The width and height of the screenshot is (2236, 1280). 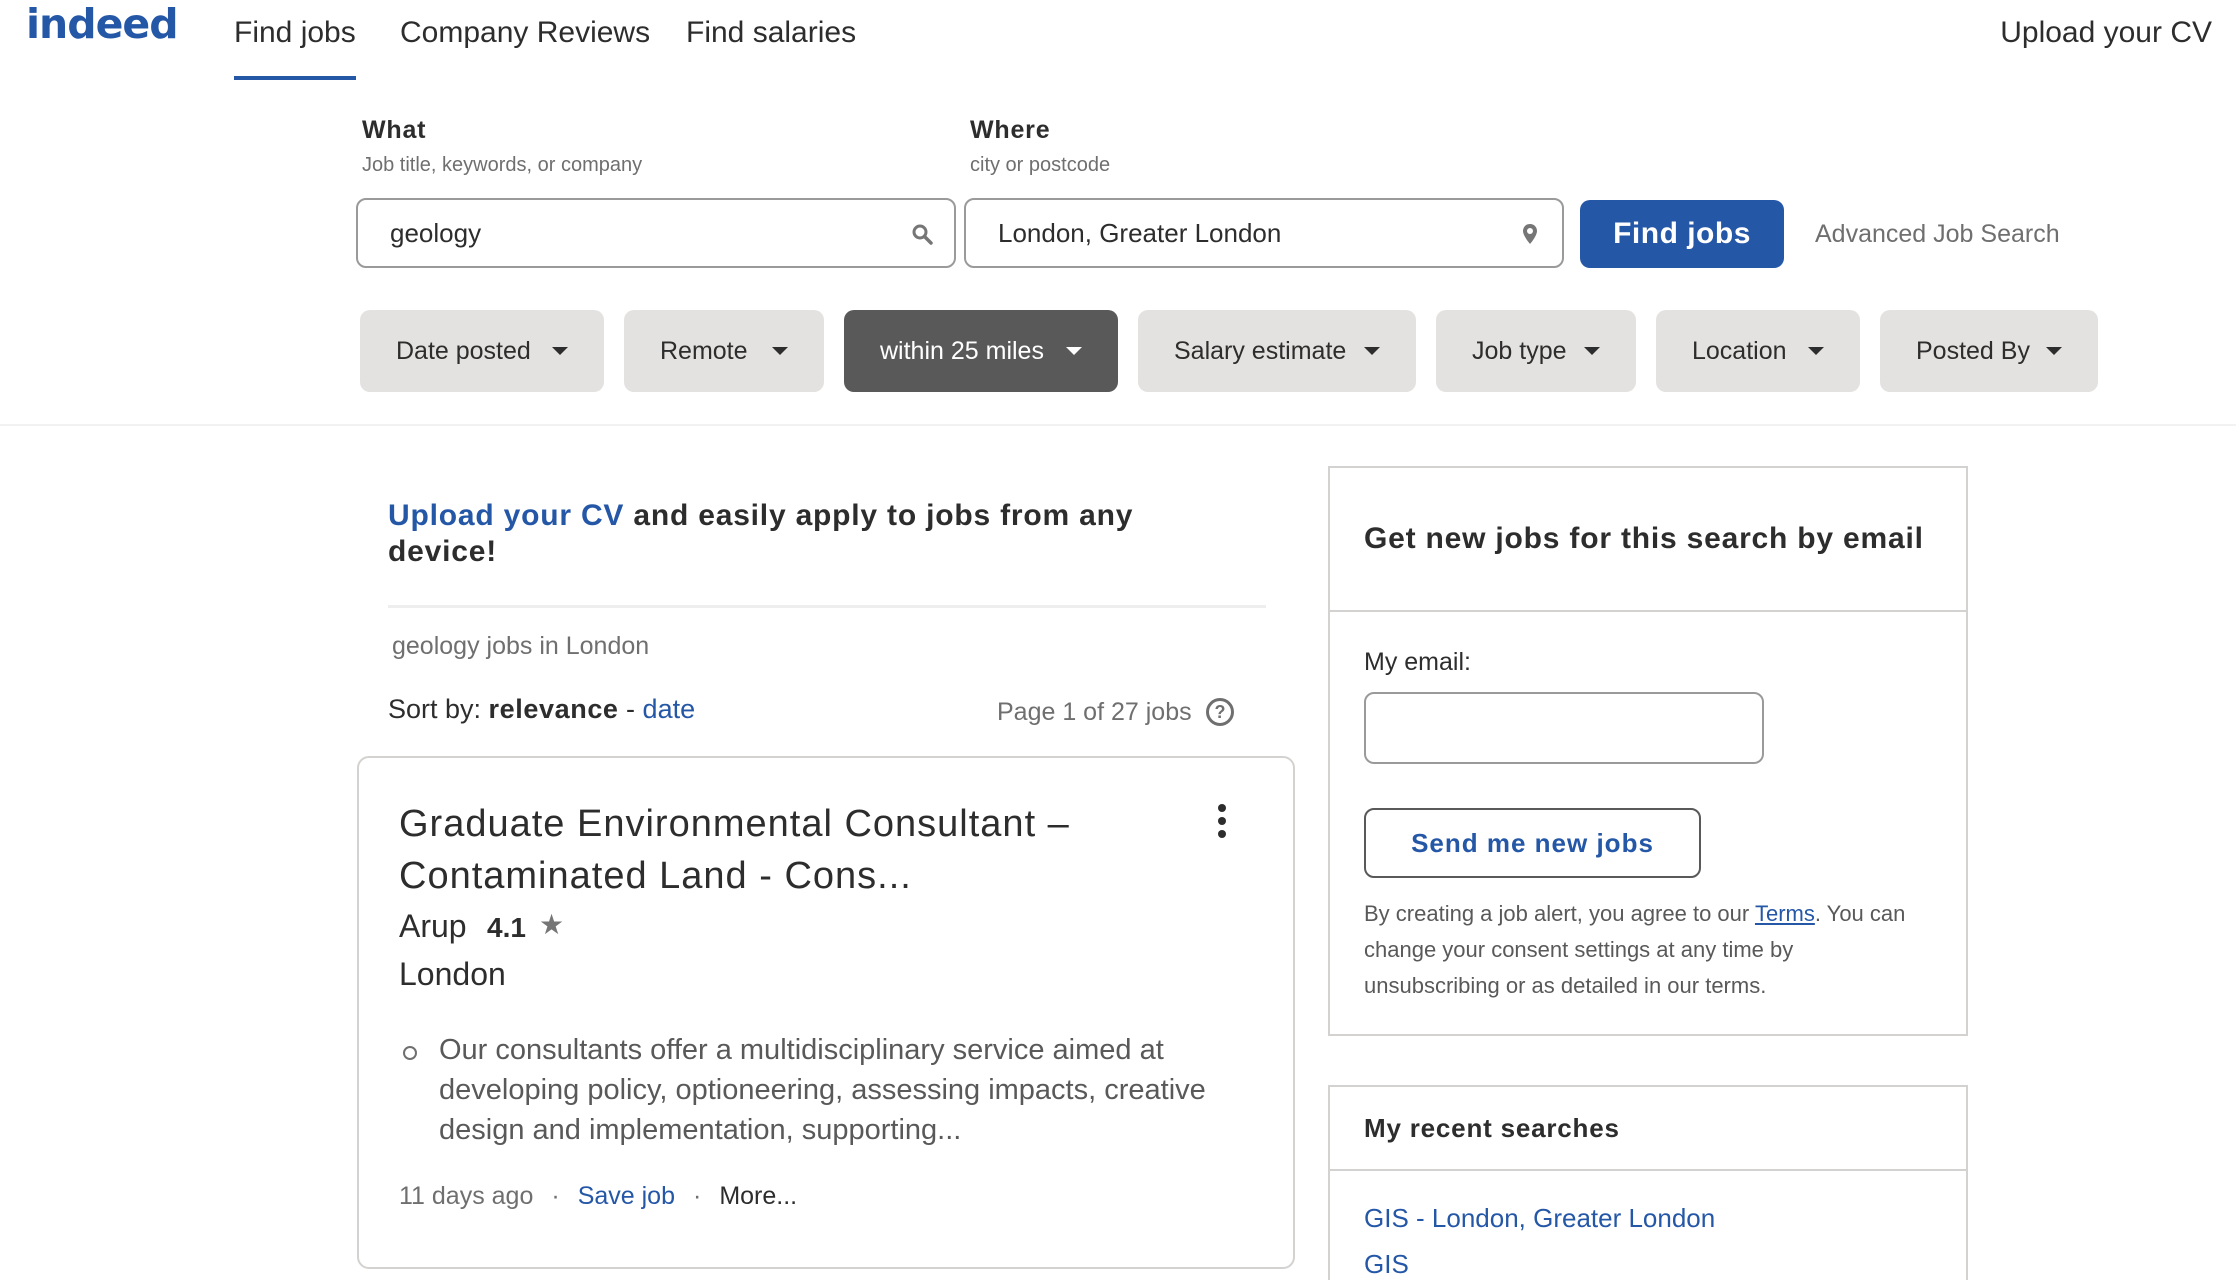 I want to click on what-input-value: geology, so click(x=436, y=233).